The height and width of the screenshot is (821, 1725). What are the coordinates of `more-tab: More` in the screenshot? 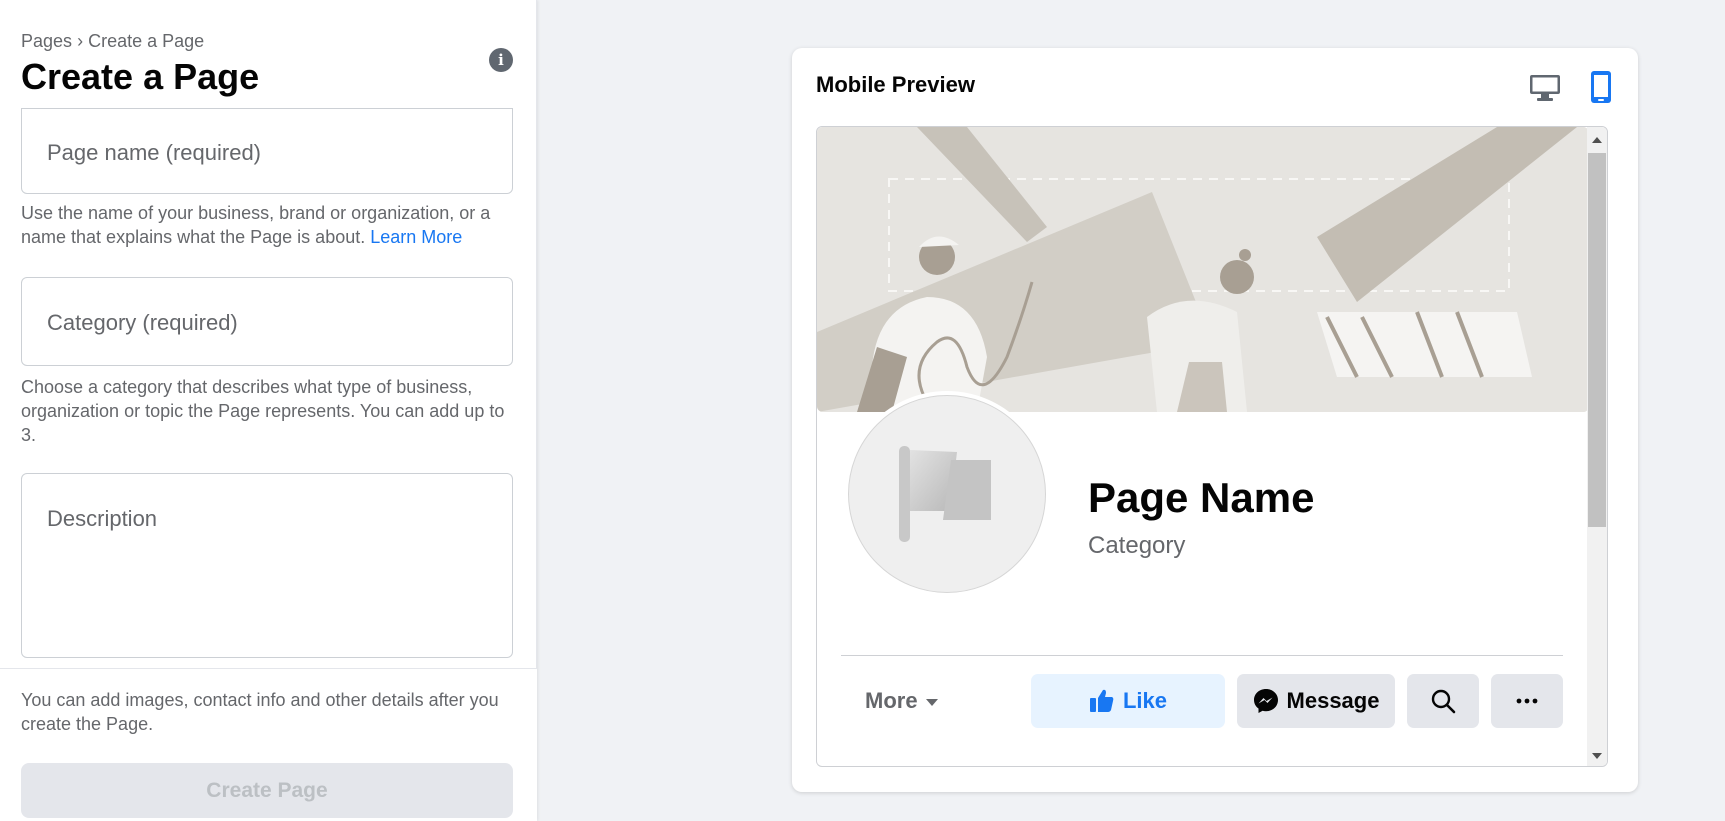 It's located at (901, 701).